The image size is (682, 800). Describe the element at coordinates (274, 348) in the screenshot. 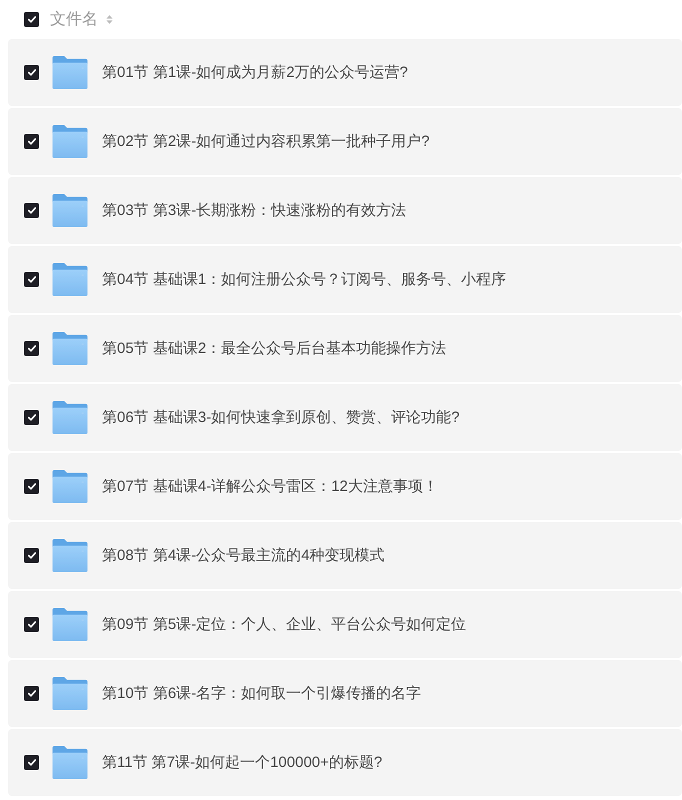

I see `file-name: 第05节 基础课2：最全公众号后台基本功能操作方法` at that location.